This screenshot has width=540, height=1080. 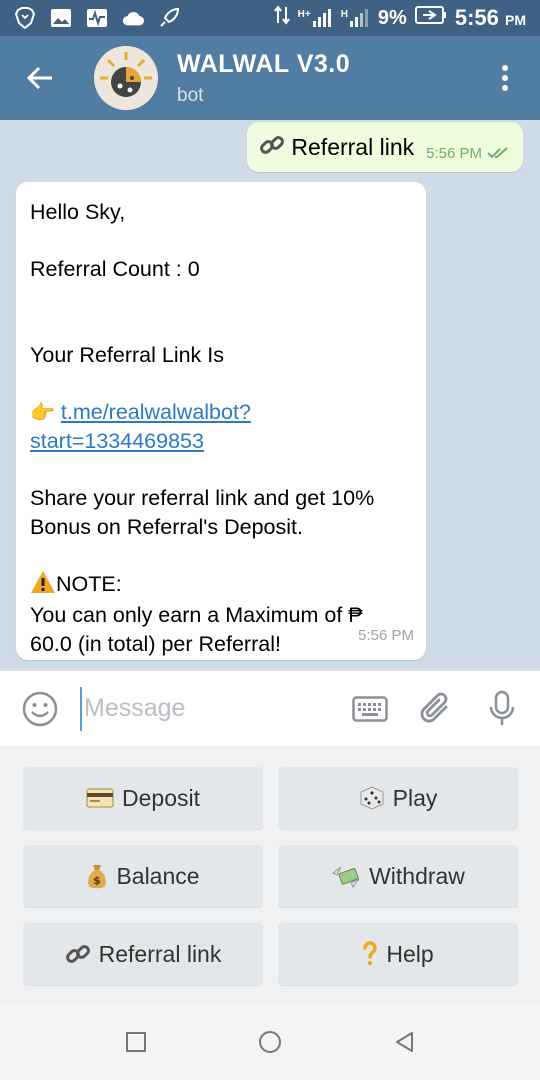 I want to click on three-dots-vertical-icon, so click(x=505, y=78).